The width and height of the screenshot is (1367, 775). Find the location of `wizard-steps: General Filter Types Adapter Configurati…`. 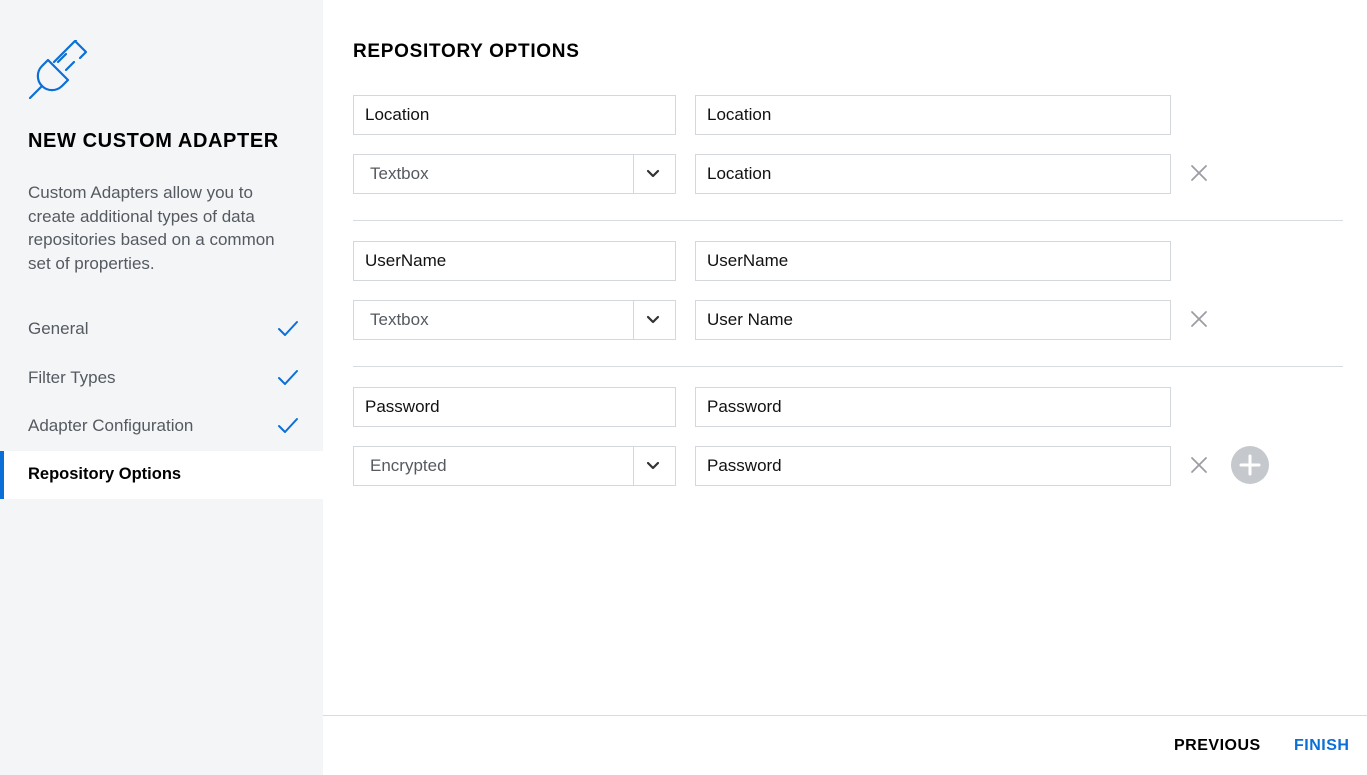

wizard-steps: General Filter Types Adapter Configurati… is located at coordinates (161, 402).